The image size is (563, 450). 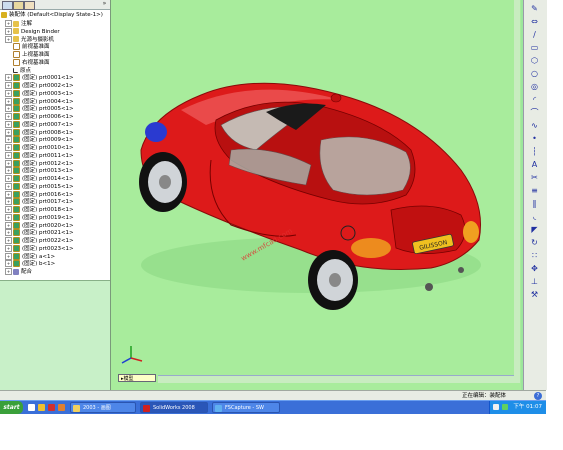 I want to click on taskbar-item-capture: FSCapture - SW, so click(x=246, y=407).